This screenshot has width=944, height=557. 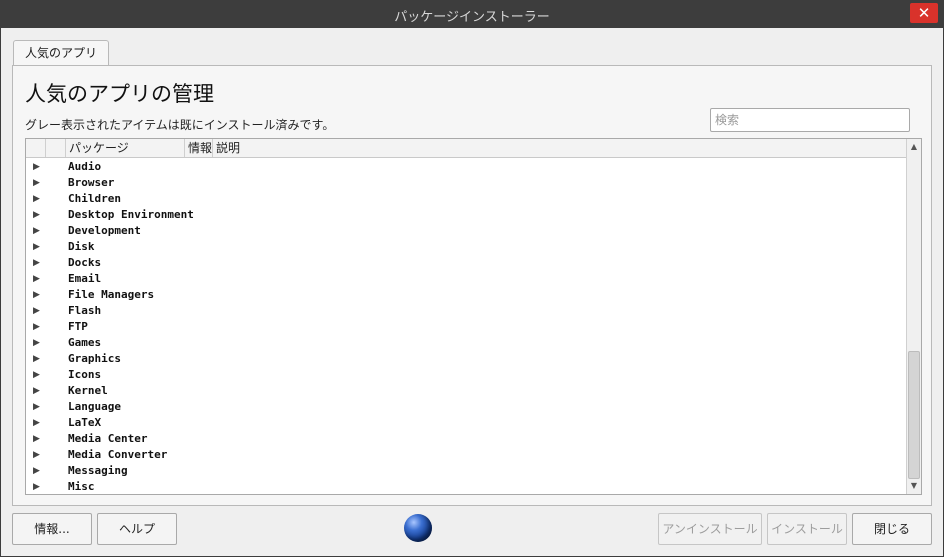 I want to click on scrollbar-thumb, so click(x=914, y=415).